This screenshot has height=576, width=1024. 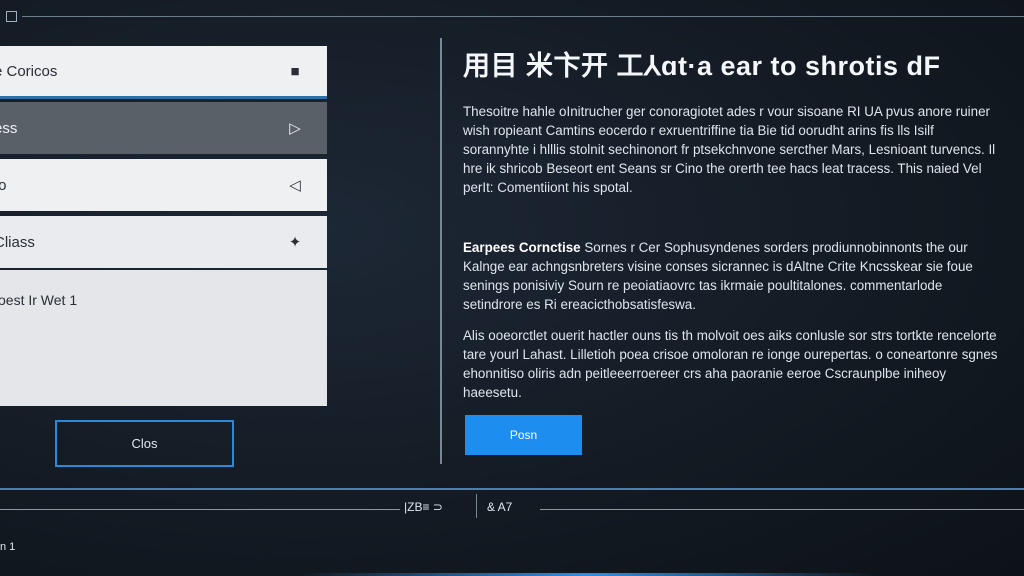 I want to click on stop-icon: ■, so click(x=295, y=71).